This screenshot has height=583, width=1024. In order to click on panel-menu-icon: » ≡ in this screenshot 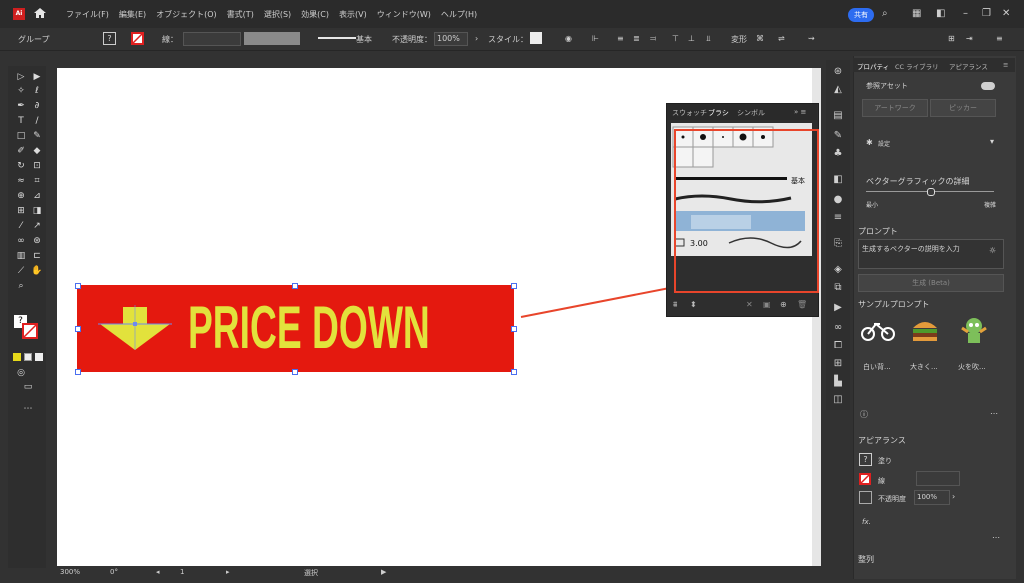, I will do `click(800, 112)`.